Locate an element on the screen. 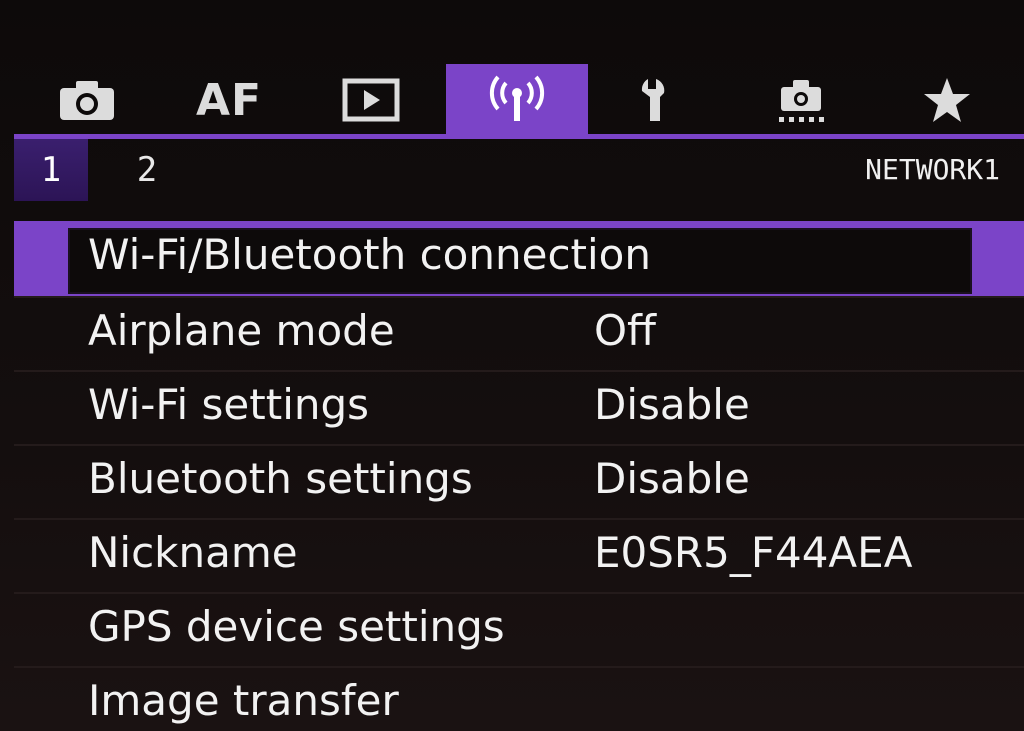 This screenshot has width=1024, height=731. tab-playback is located at coordinates (371, 100).